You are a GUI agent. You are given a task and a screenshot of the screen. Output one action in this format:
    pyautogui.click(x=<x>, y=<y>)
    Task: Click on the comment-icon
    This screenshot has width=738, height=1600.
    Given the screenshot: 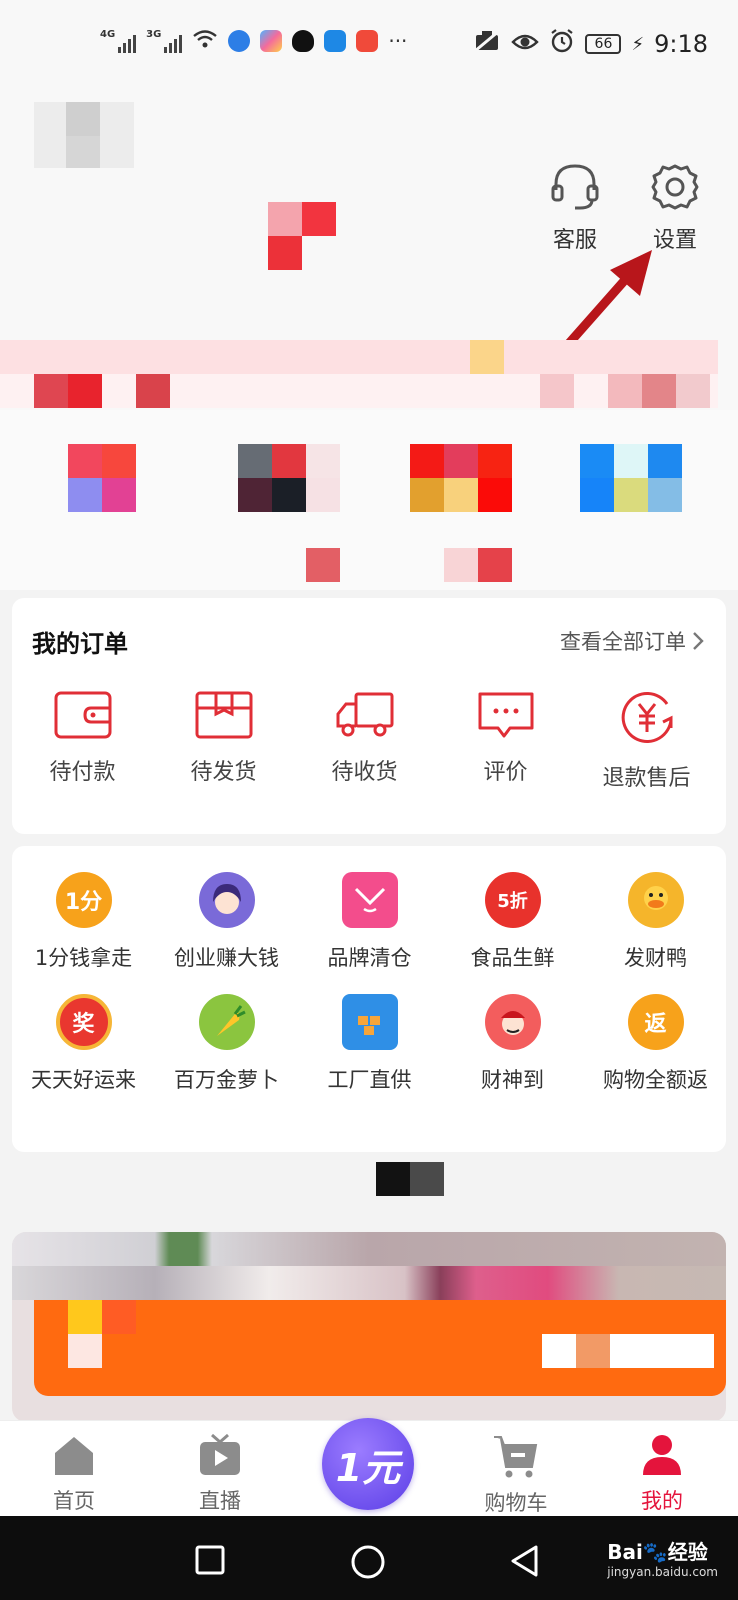 What is the action you would take?
    pyautogui.click(x=505, y=715)
    